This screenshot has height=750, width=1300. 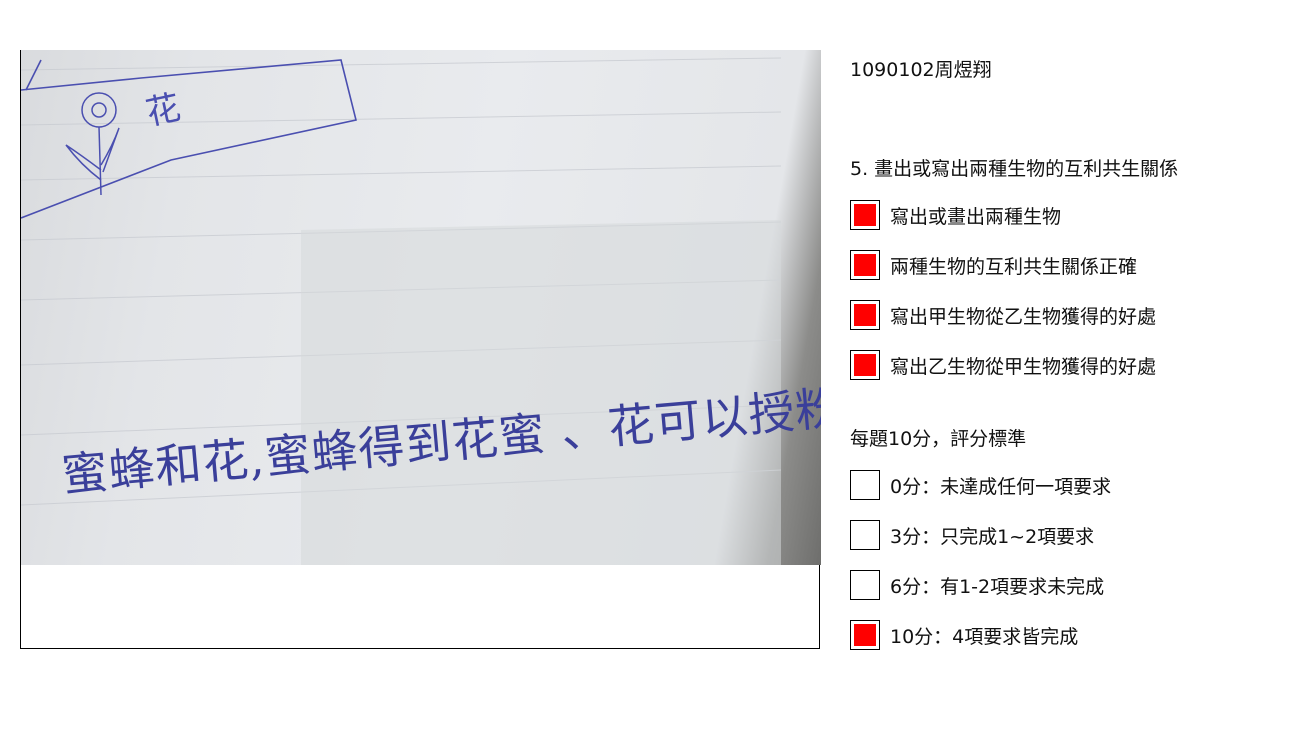 What do you see at coordinates (984, 636) in the screenshot?
I see `score-option-10-label: 10分：4項要求皆完成` at bounding box center [984, 636].